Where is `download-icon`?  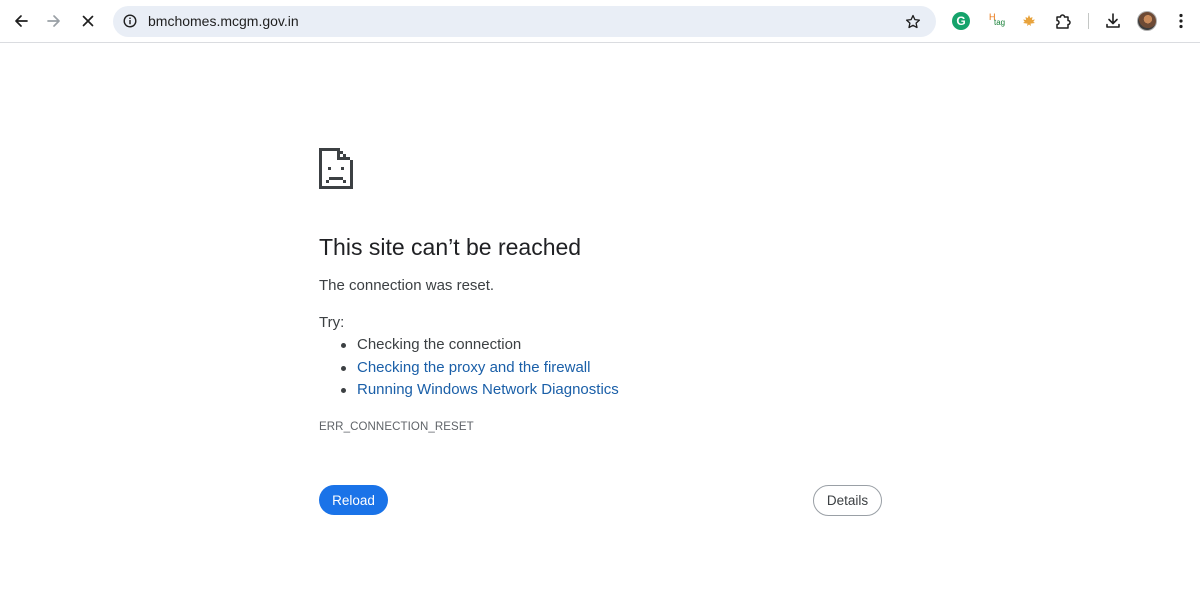
download-icon is located at coordinates (1113, 20).